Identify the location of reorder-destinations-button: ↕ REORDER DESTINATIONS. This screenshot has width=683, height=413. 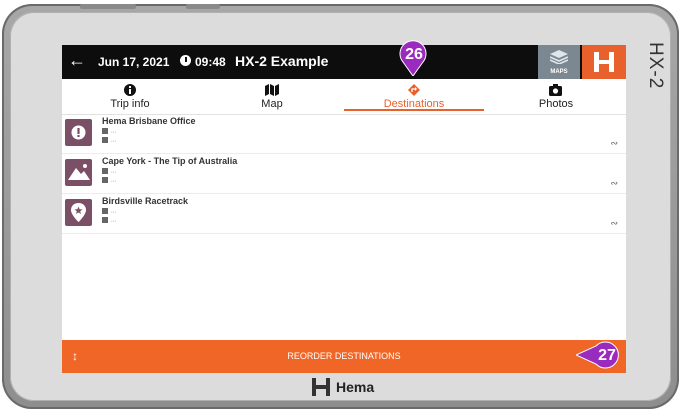
(344, 356).